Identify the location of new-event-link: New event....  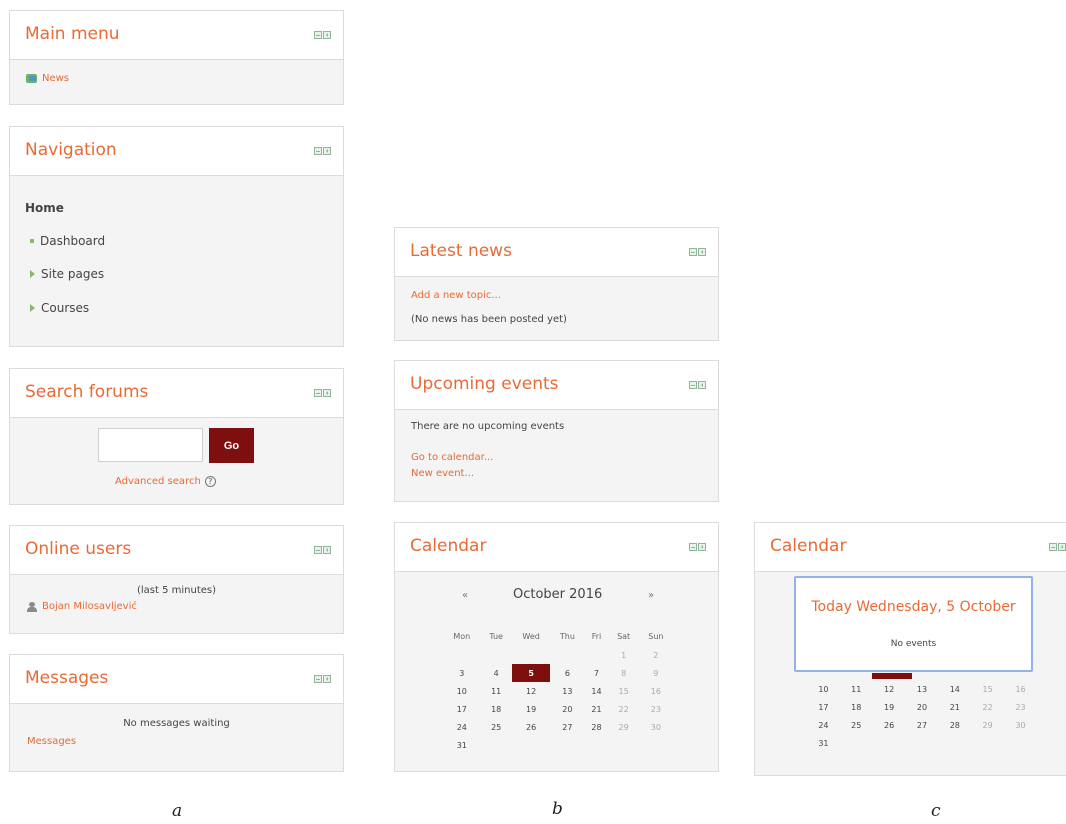
(442, 473).